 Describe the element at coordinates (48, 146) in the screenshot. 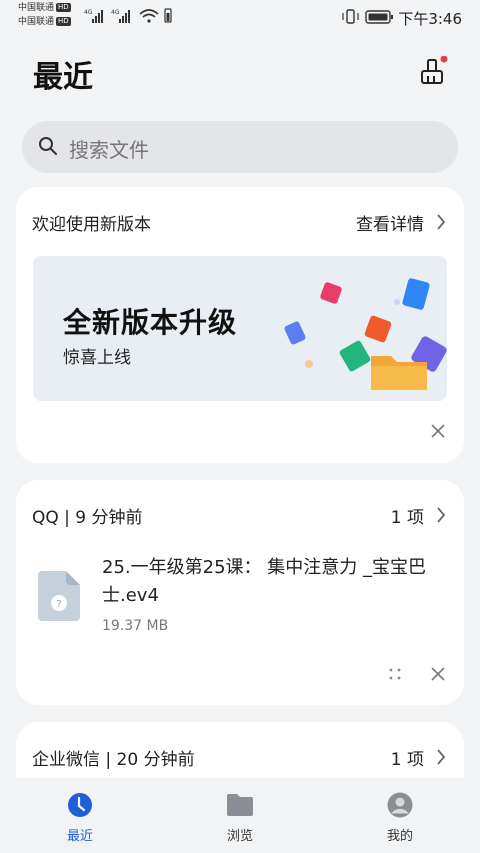

I see `search-icon` at that location.